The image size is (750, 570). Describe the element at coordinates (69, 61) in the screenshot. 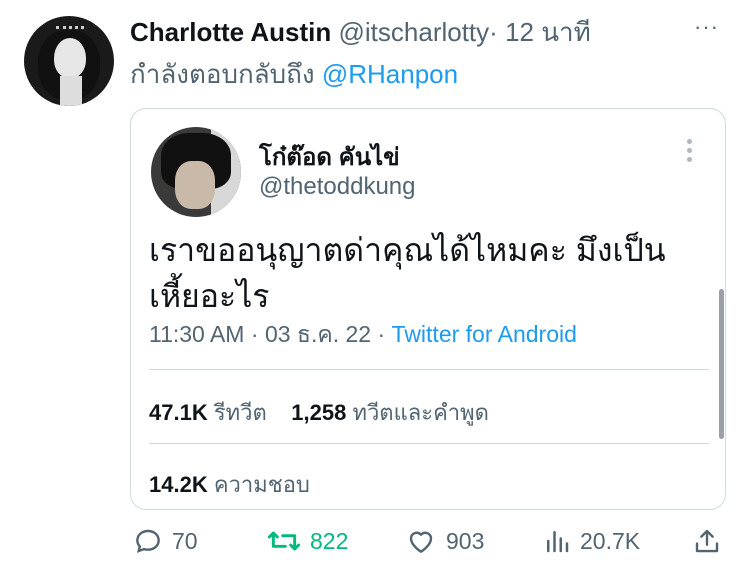

I see `author-avatar` at that location.